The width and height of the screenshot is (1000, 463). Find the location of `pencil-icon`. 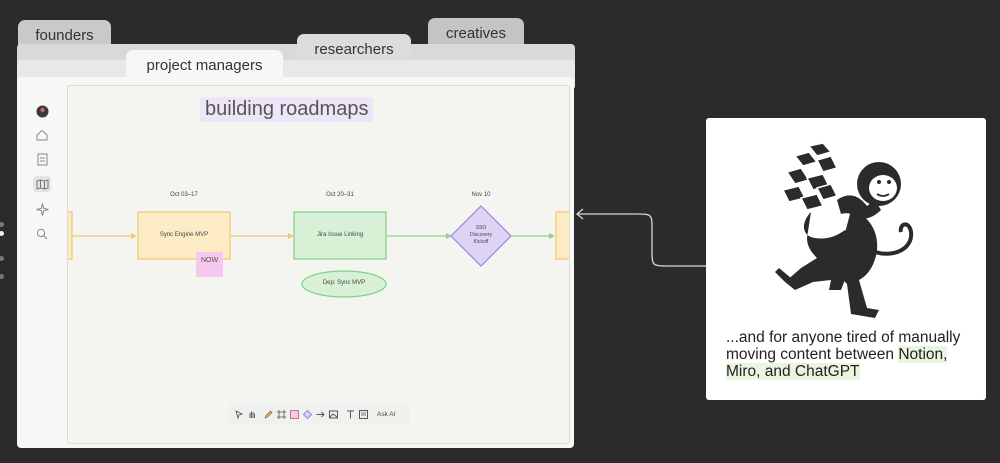

pencil-icon is located at coordinates (268, 414).